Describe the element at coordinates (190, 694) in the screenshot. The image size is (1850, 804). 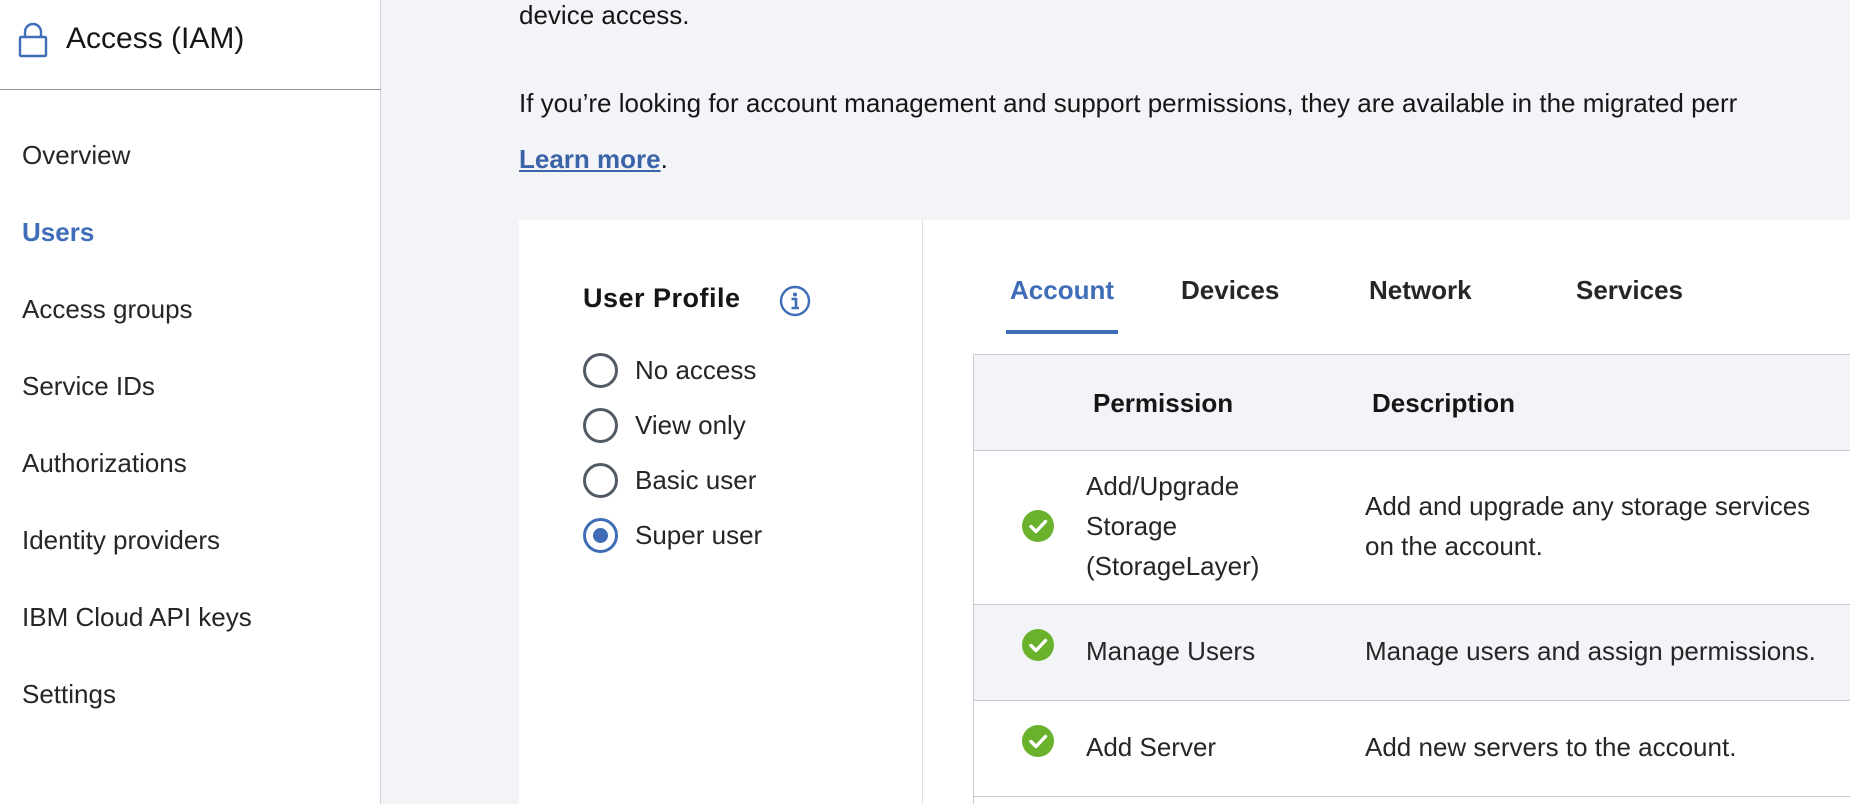
I see `sidebar-item-settings: Settings` at that location.